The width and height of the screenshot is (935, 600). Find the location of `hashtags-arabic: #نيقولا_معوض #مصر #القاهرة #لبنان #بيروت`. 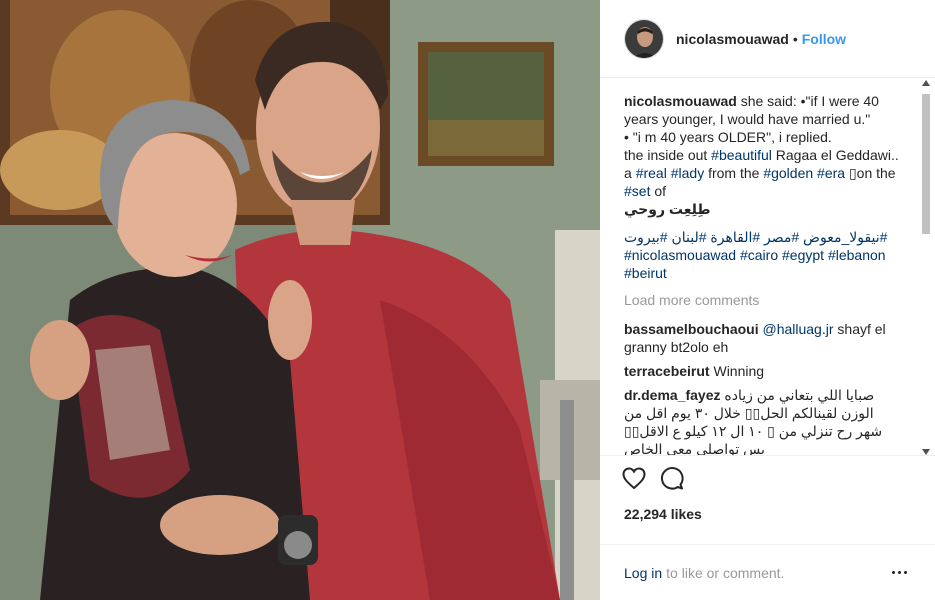

hashtags-arabic: #نيقولا_معوض #مصر #القاهرة #لبنان #بيروت is located at coordinates (762, 237).